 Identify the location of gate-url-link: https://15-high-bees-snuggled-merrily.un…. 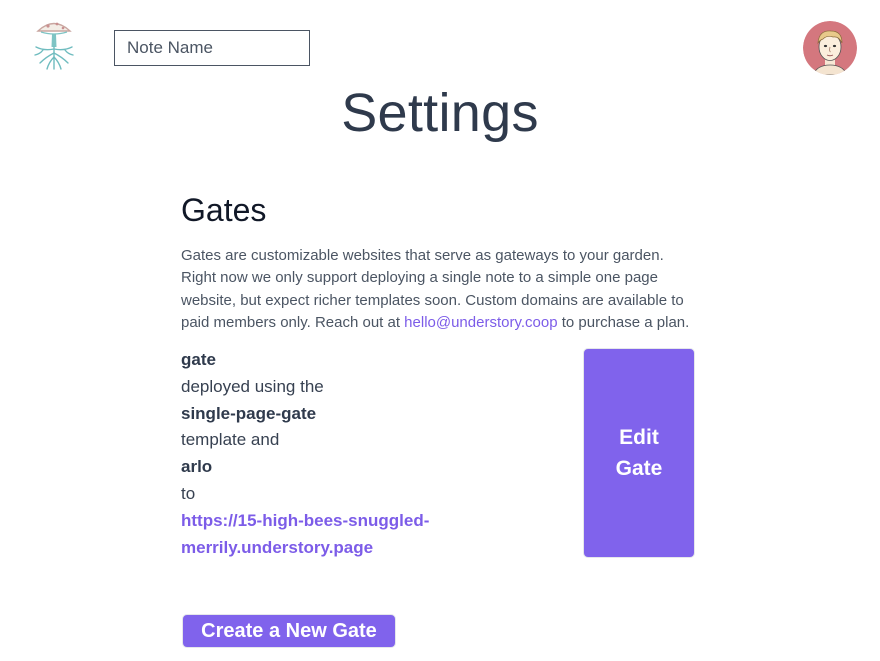
(331, 535).